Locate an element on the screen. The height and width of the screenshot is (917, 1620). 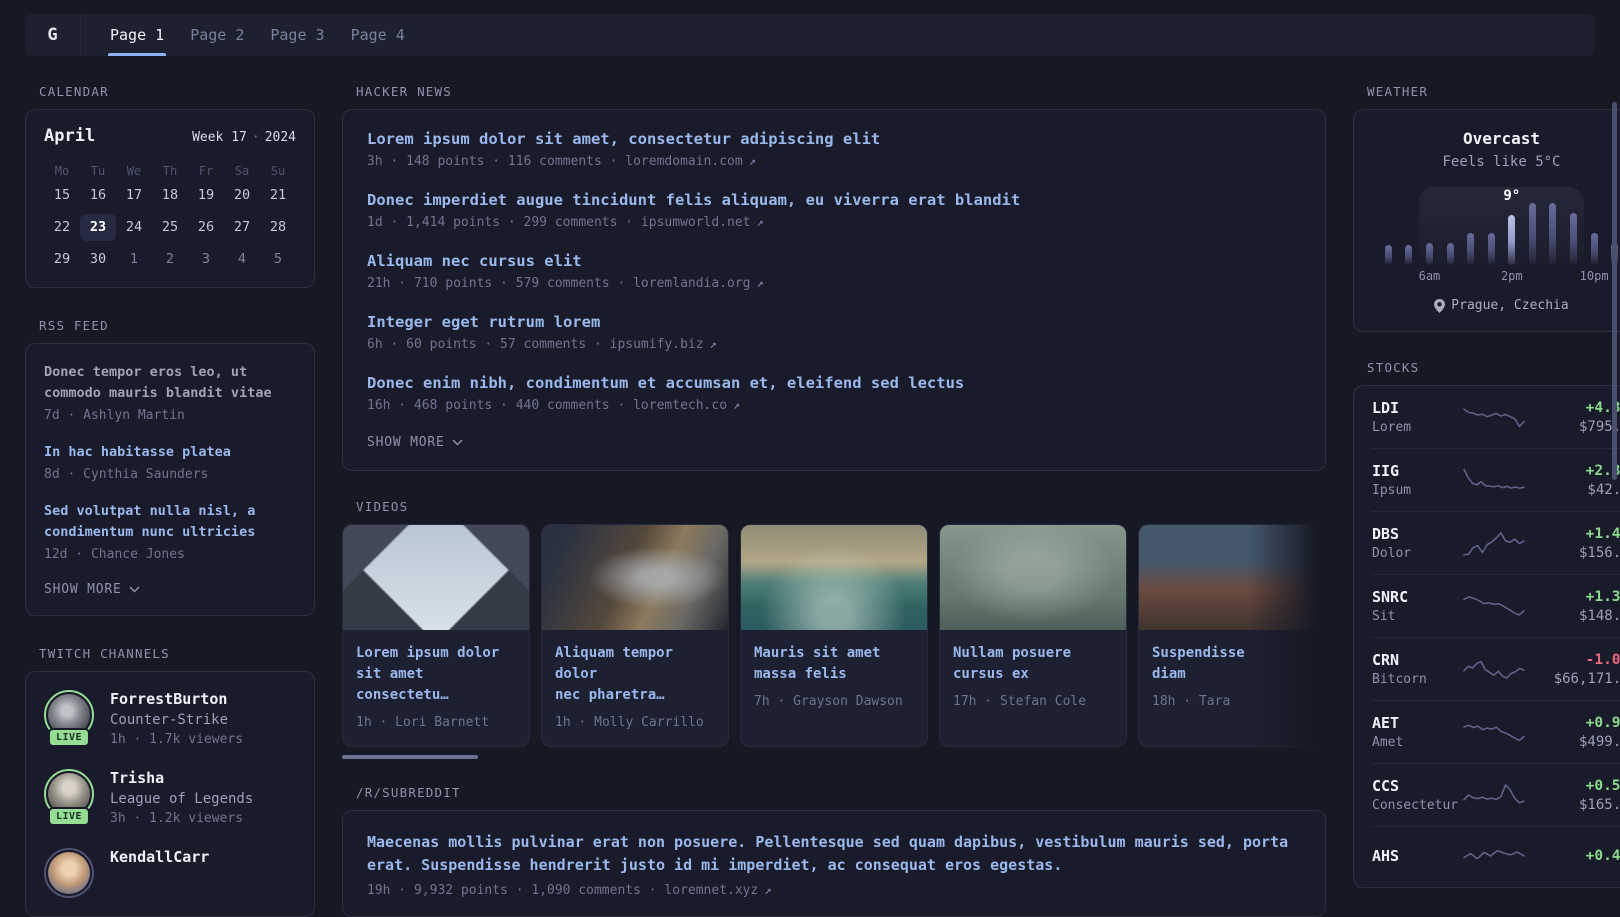
calendar-date: 21 is located at coordinates (278, 195).